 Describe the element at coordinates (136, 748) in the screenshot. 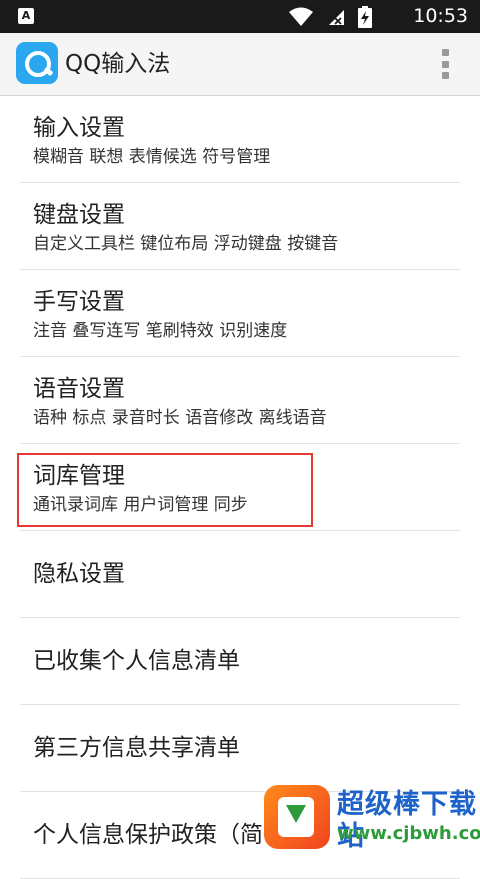

I see `item-title: 第三方信息共享清单` at that location.